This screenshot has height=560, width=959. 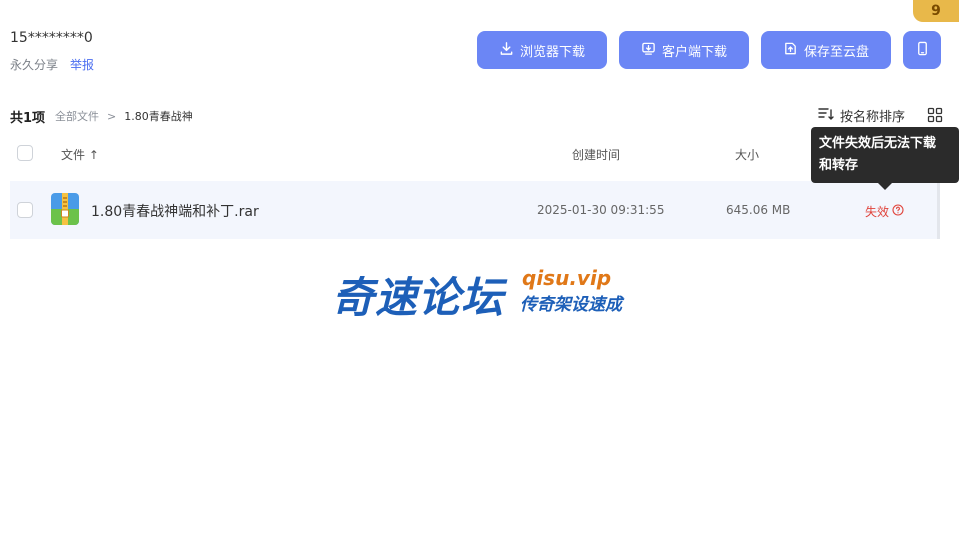 I want to click on watermark-logo: 奇速论坛 qisu.vip 传奇架设速成, so click(x=482, y=292).